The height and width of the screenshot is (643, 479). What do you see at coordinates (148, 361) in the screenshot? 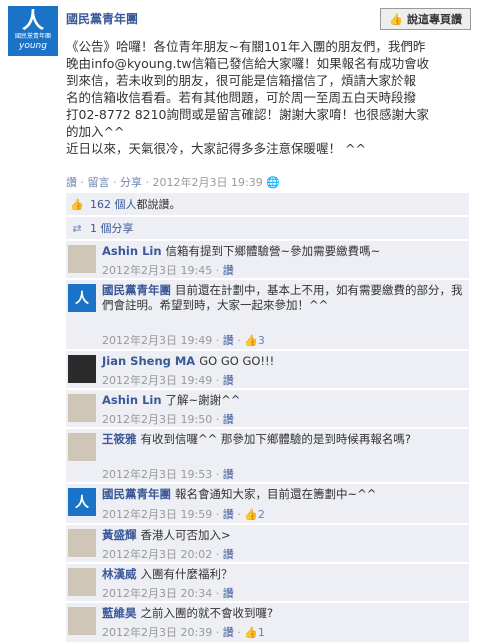
I see `comment-author: Jian Sheng MA` at bounding box center [148, 361].